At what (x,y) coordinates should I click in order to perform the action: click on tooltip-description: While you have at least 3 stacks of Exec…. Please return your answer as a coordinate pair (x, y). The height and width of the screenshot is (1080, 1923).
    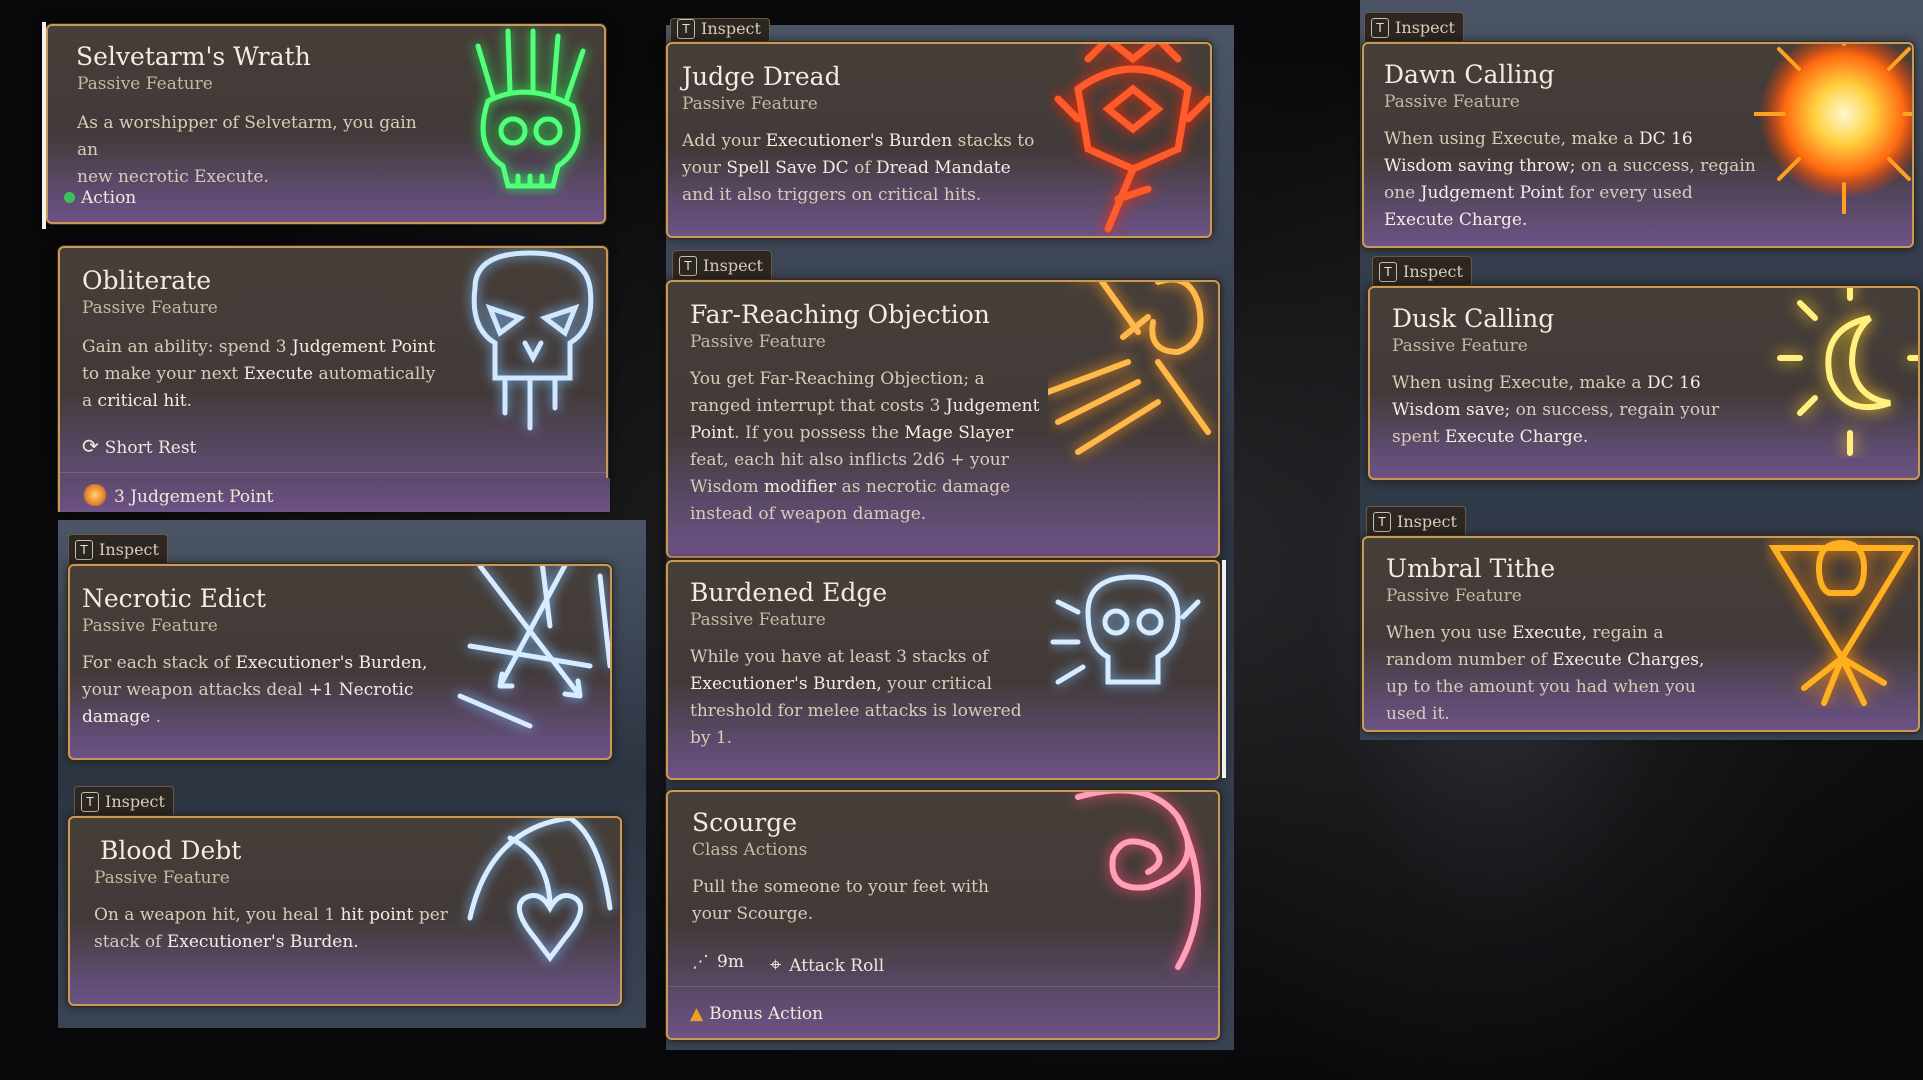
    Looking at the image, I should click on (856, 697).